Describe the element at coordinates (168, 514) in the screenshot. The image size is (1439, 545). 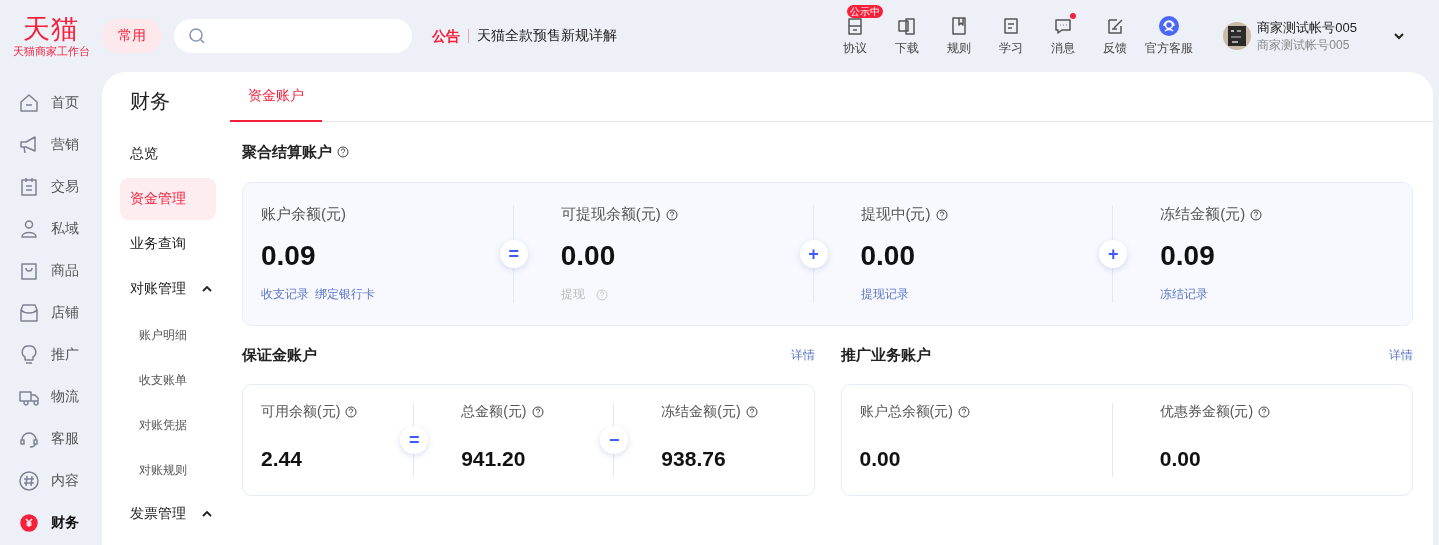
I see `subnav-item: 发票管理` at that location.